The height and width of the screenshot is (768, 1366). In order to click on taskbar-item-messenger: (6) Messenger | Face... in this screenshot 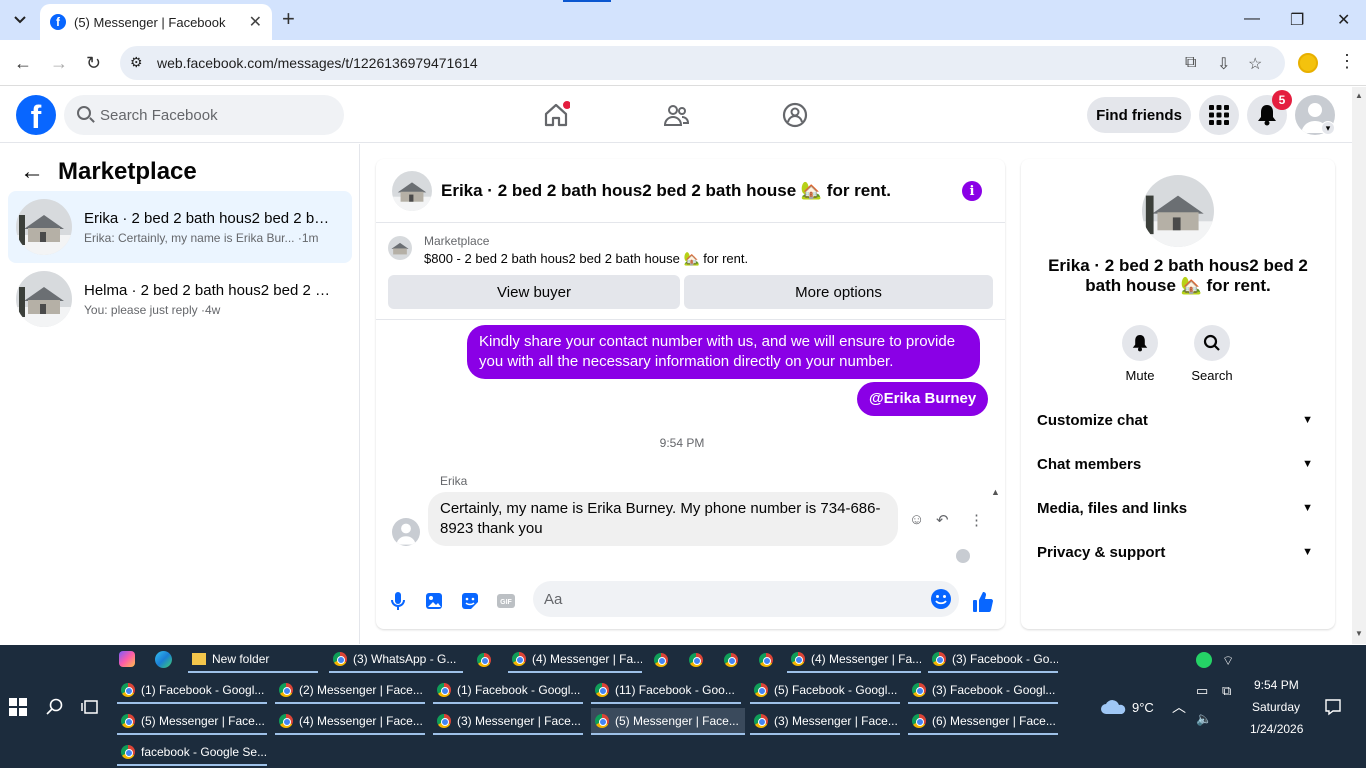, I will do `click(983, 721)`.